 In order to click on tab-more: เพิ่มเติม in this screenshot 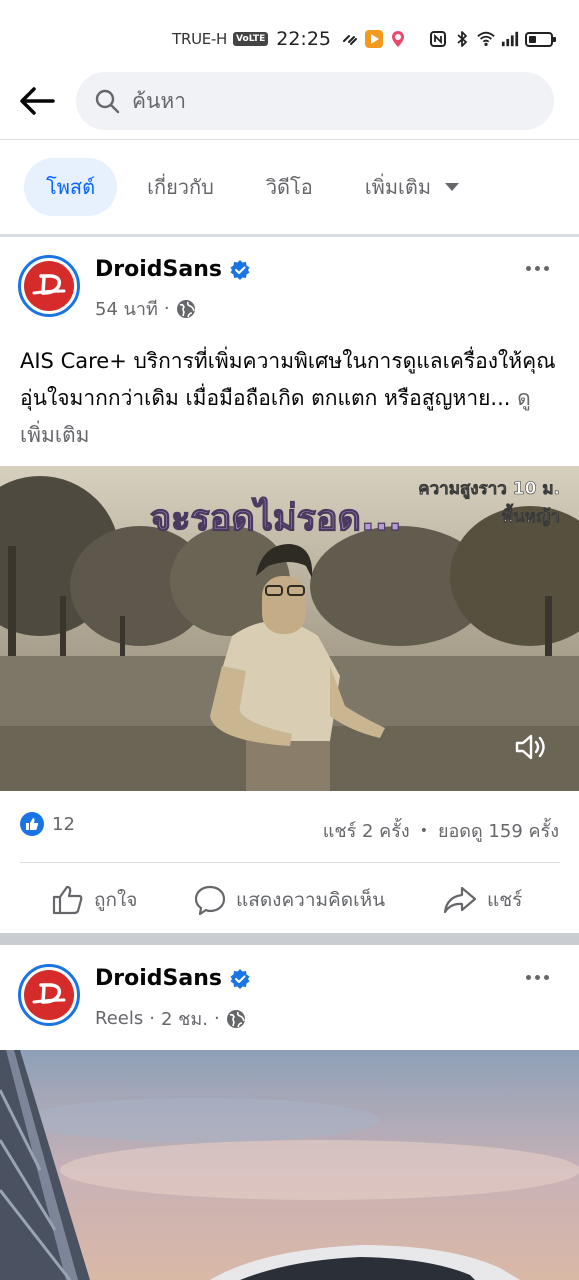, I will do `click(412, 187)`.